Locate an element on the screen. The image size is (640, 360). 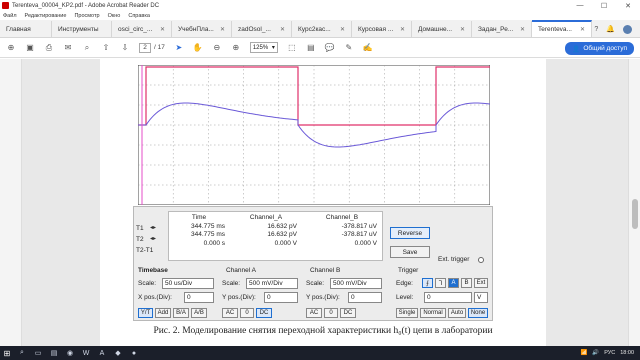
mail-icon: ✉ is located at coordinates (68, 48).